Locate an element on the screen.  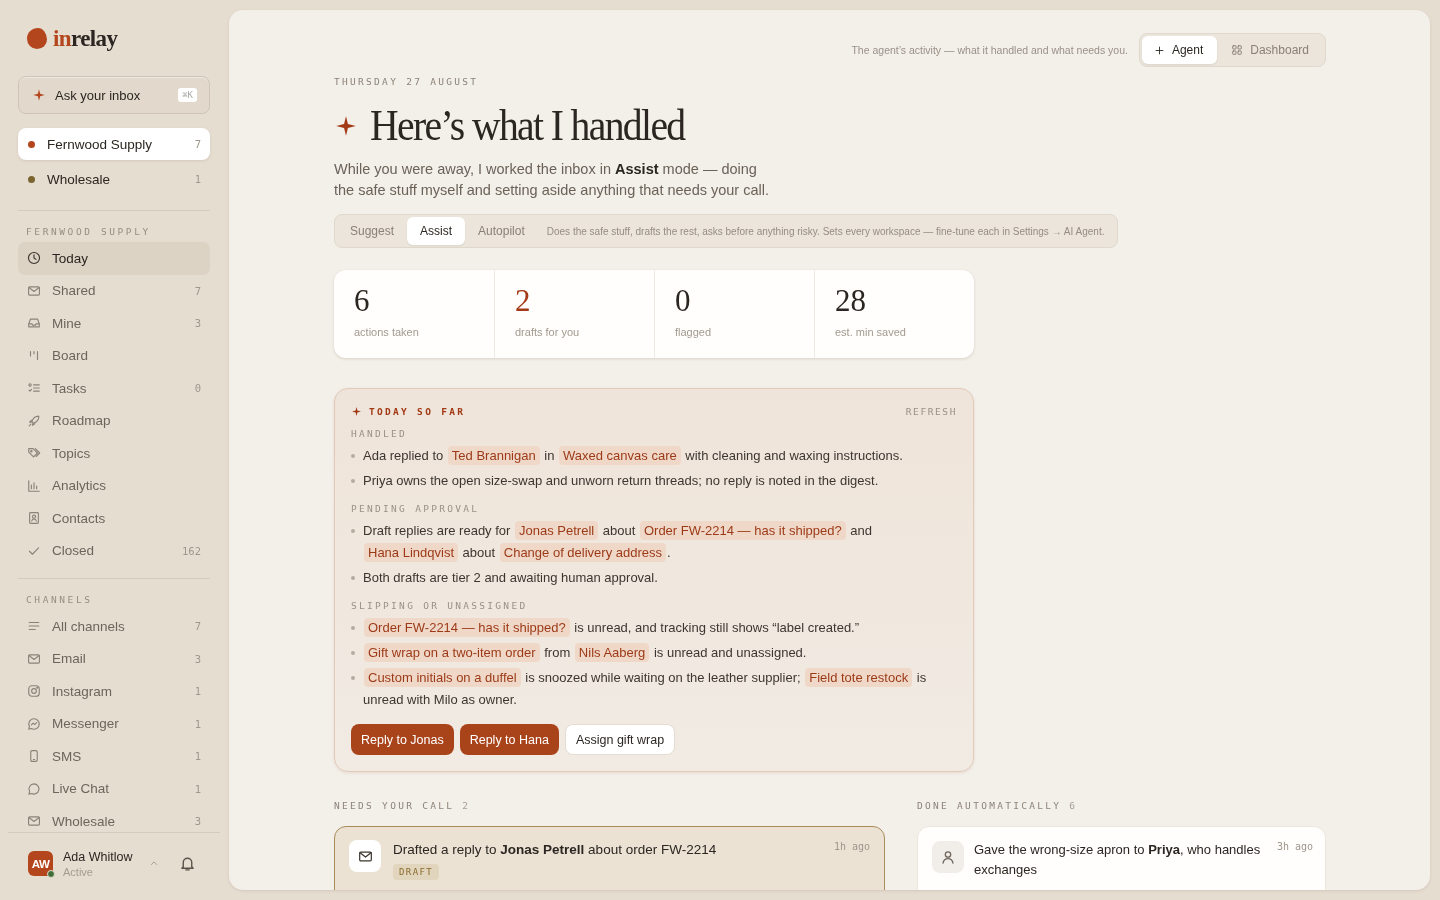
sidebar-item: Wholesale 3 is located at coordinates (114, 818).